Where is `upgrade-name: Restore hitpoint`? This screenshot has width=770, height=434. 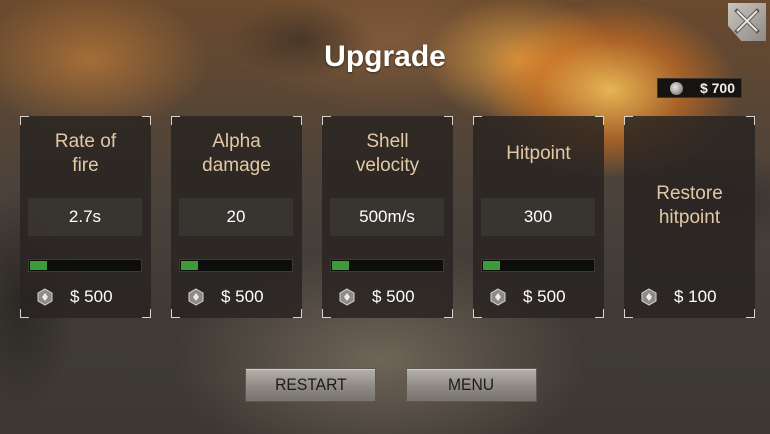
upgrade-name: Restore hitpoint is located at coordinates (689, 205).